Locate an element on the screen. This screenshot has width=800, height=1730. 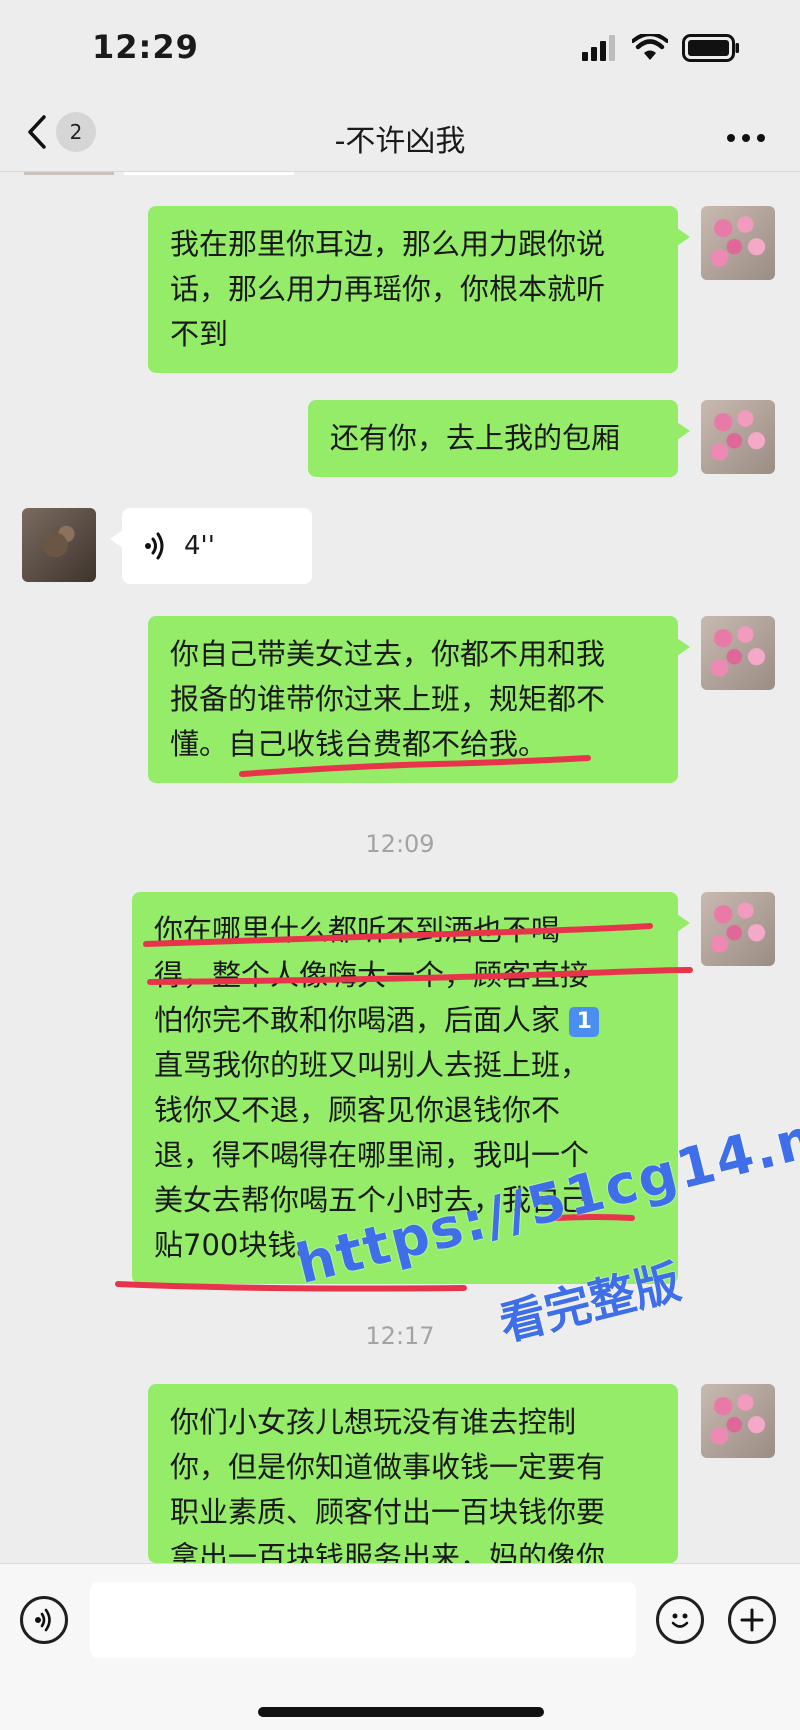
chat-timestamp: 12:09 is located at coordinates (400, 844).